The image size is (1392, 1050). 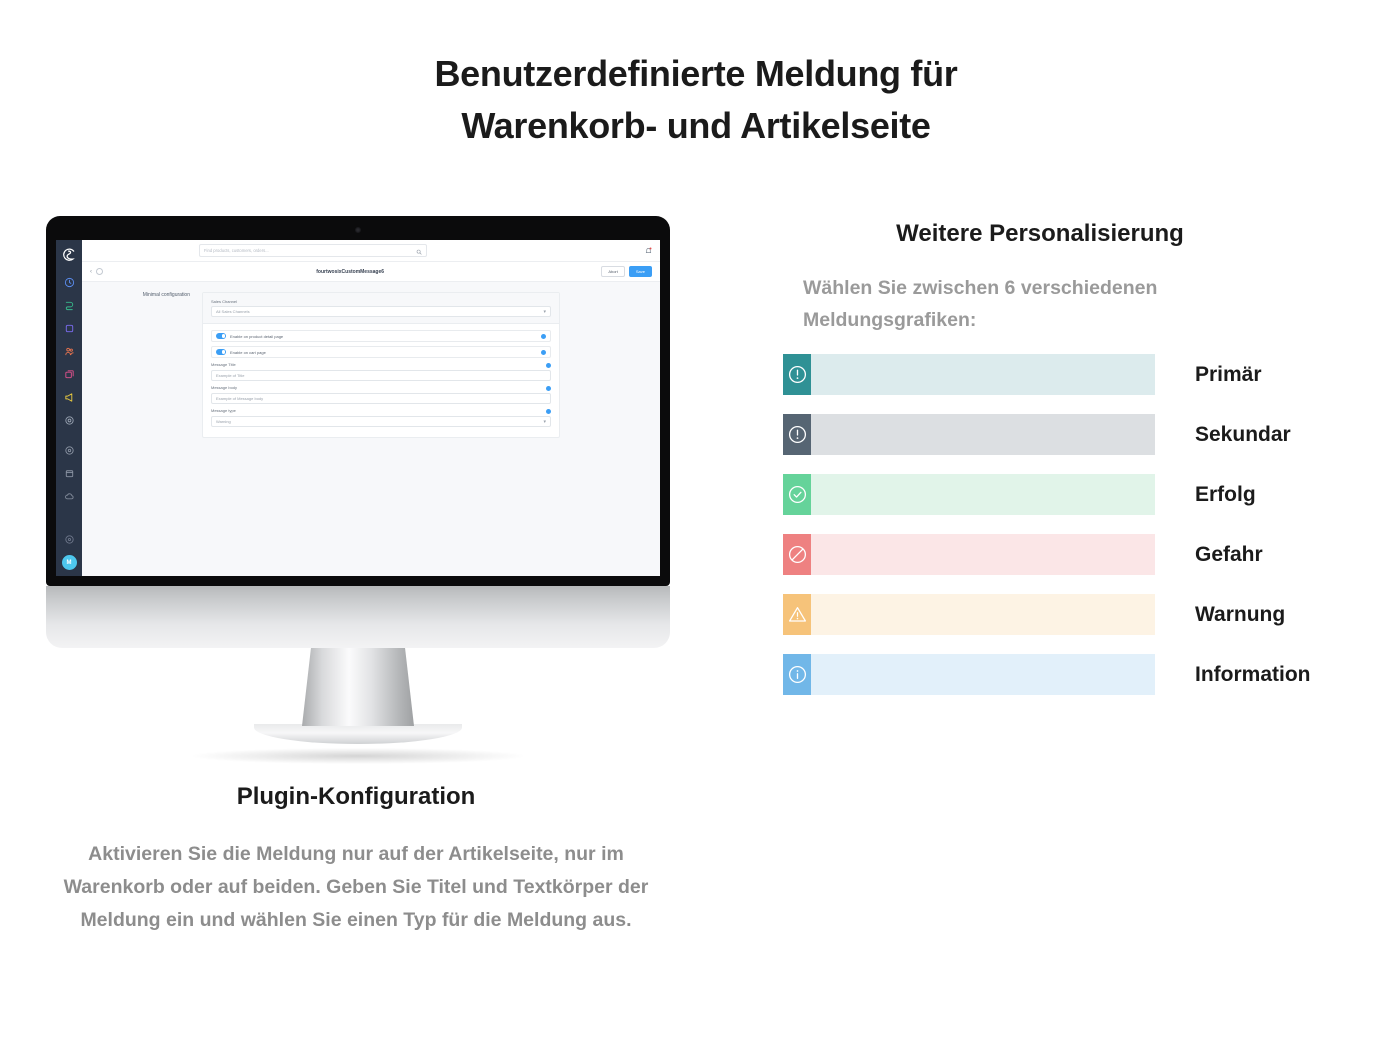 I want to click on alert-variant-label: Sekundar, so click(x=1243, y=434).